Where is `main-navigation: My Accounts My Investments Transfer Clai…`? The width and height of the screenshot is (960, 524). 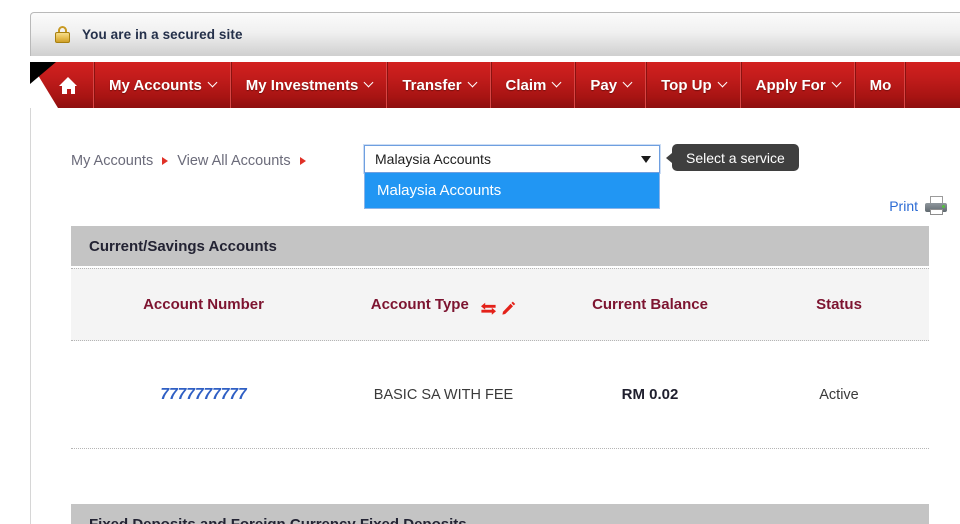
main-navigation: My Accounts My Investments Transfer Clai… is located at coordinates (495, 85).